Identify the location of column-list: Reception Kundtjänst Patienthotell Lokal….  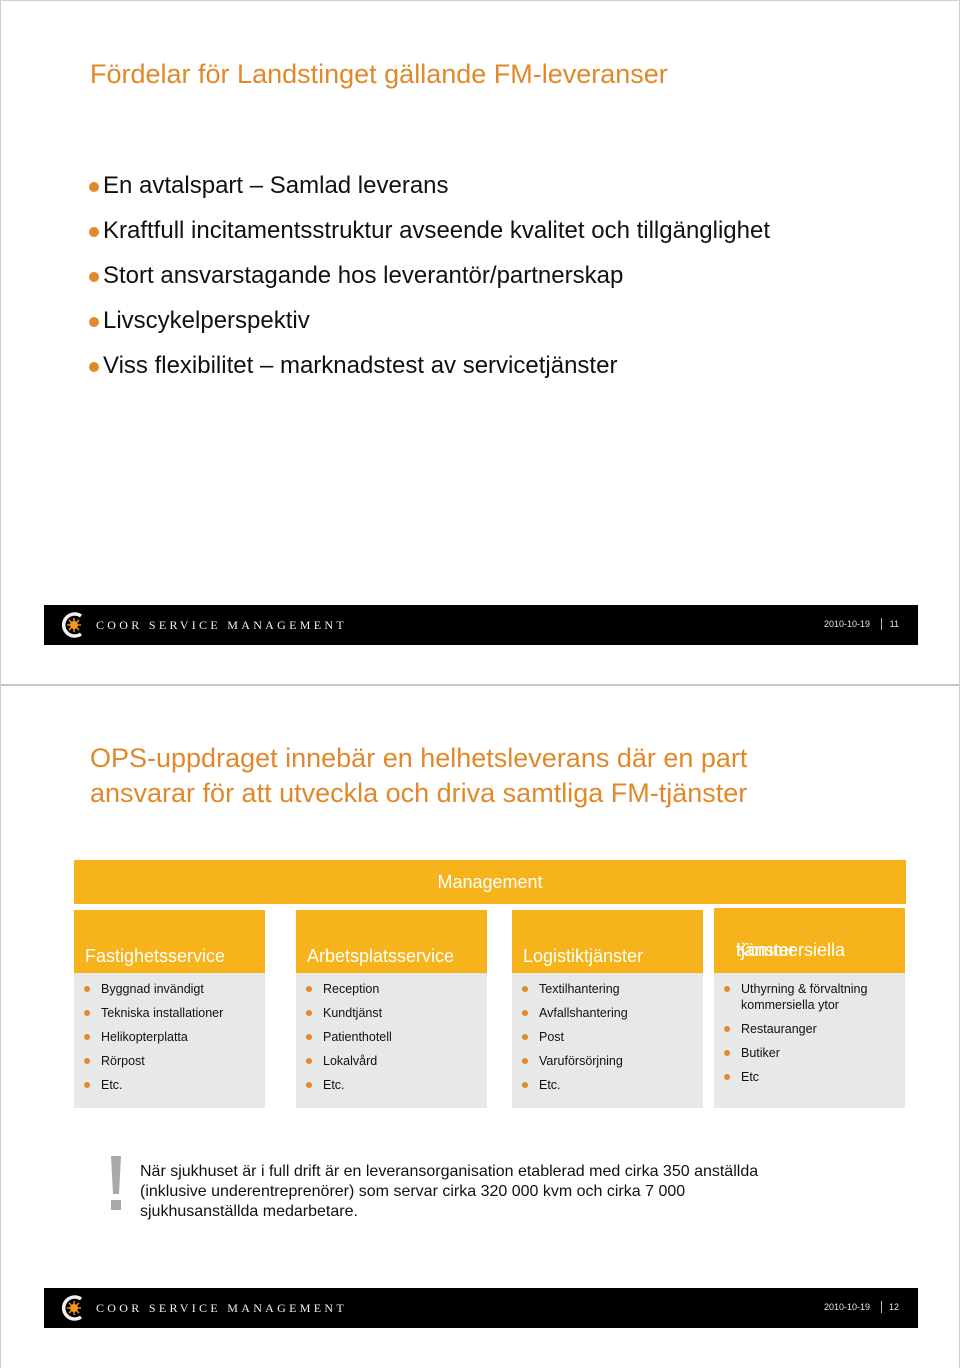
(391, 1040).